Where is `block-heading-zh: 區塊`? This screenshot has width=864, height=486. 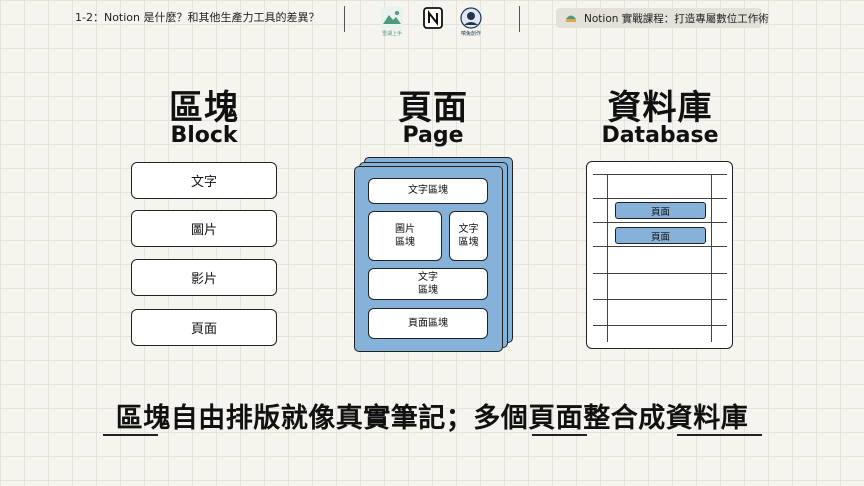 block-heading-zh: 區塊 is located at coordinates (204, 108).